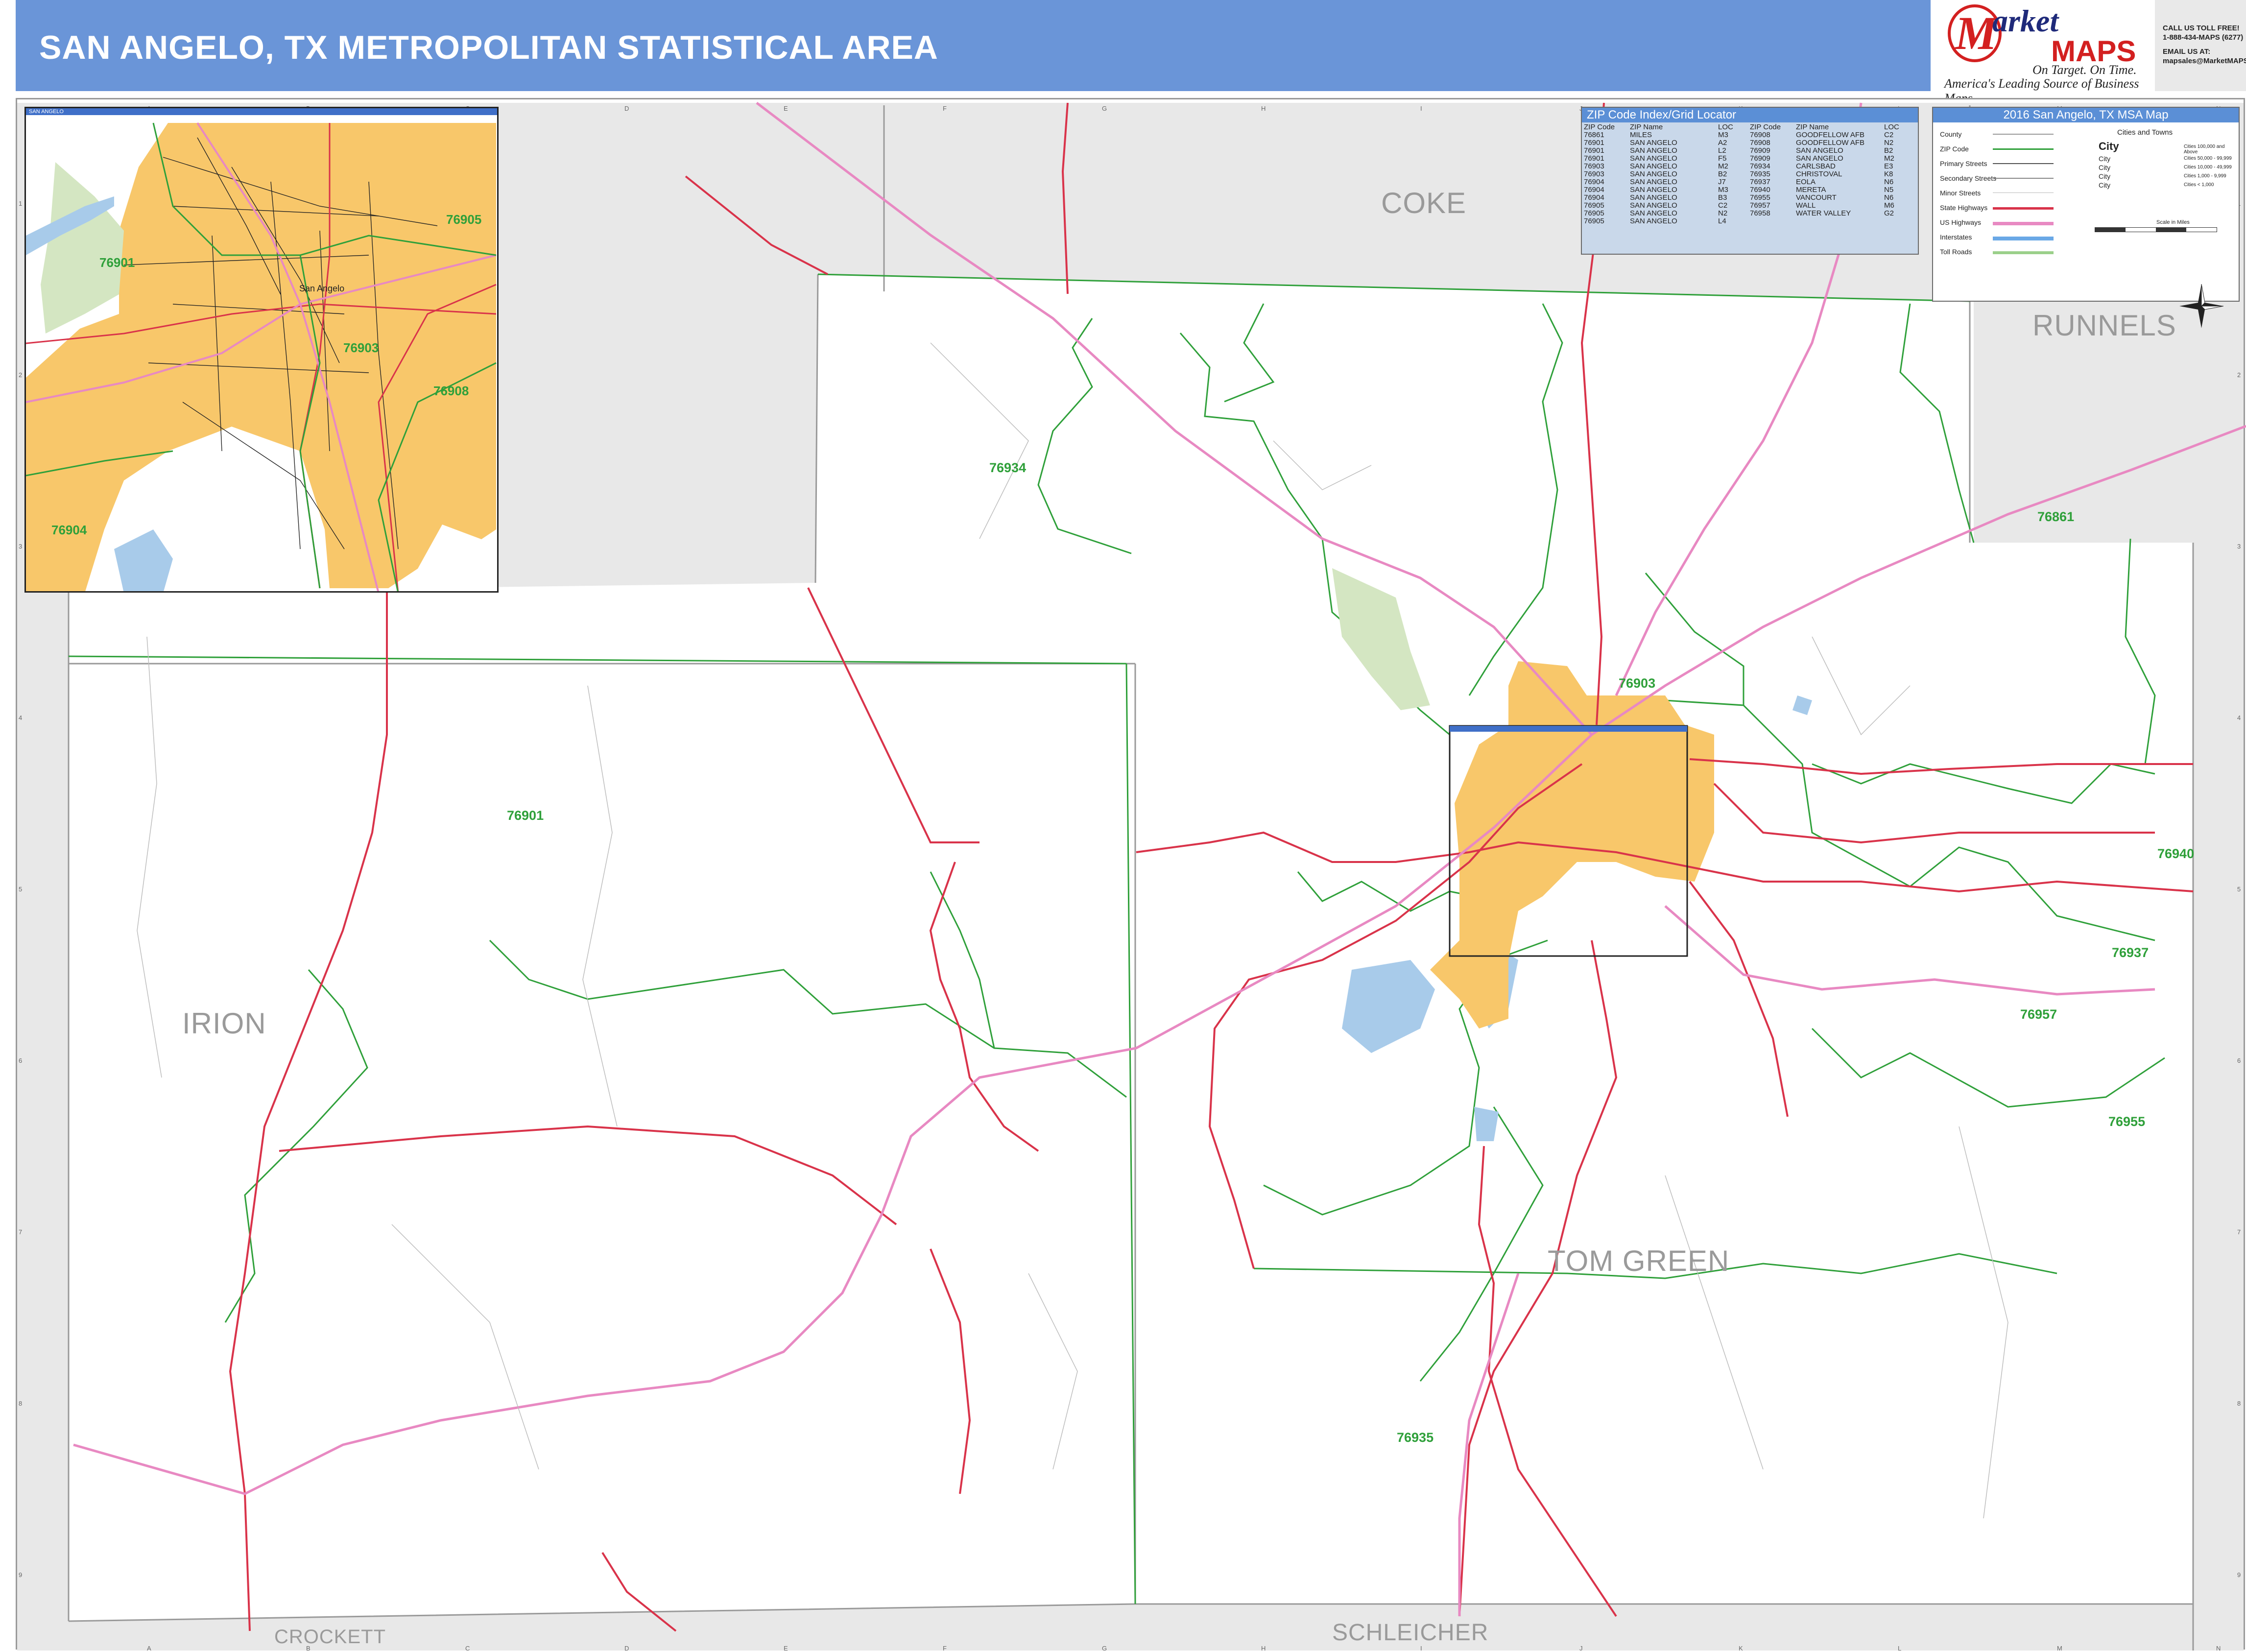 The height and width of the screenshot is (1652, 2246). I want to click on county-label-crockett: CROCKETT, so click(330, 1637).